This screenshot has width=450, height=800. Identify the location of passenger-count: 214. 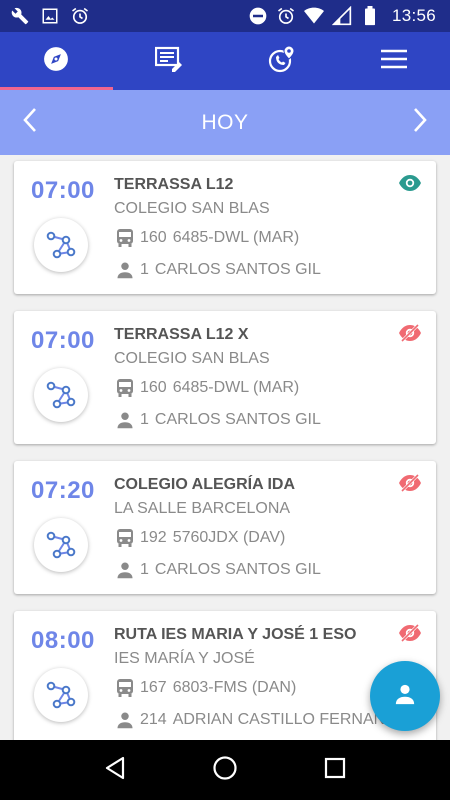
(153, 719).